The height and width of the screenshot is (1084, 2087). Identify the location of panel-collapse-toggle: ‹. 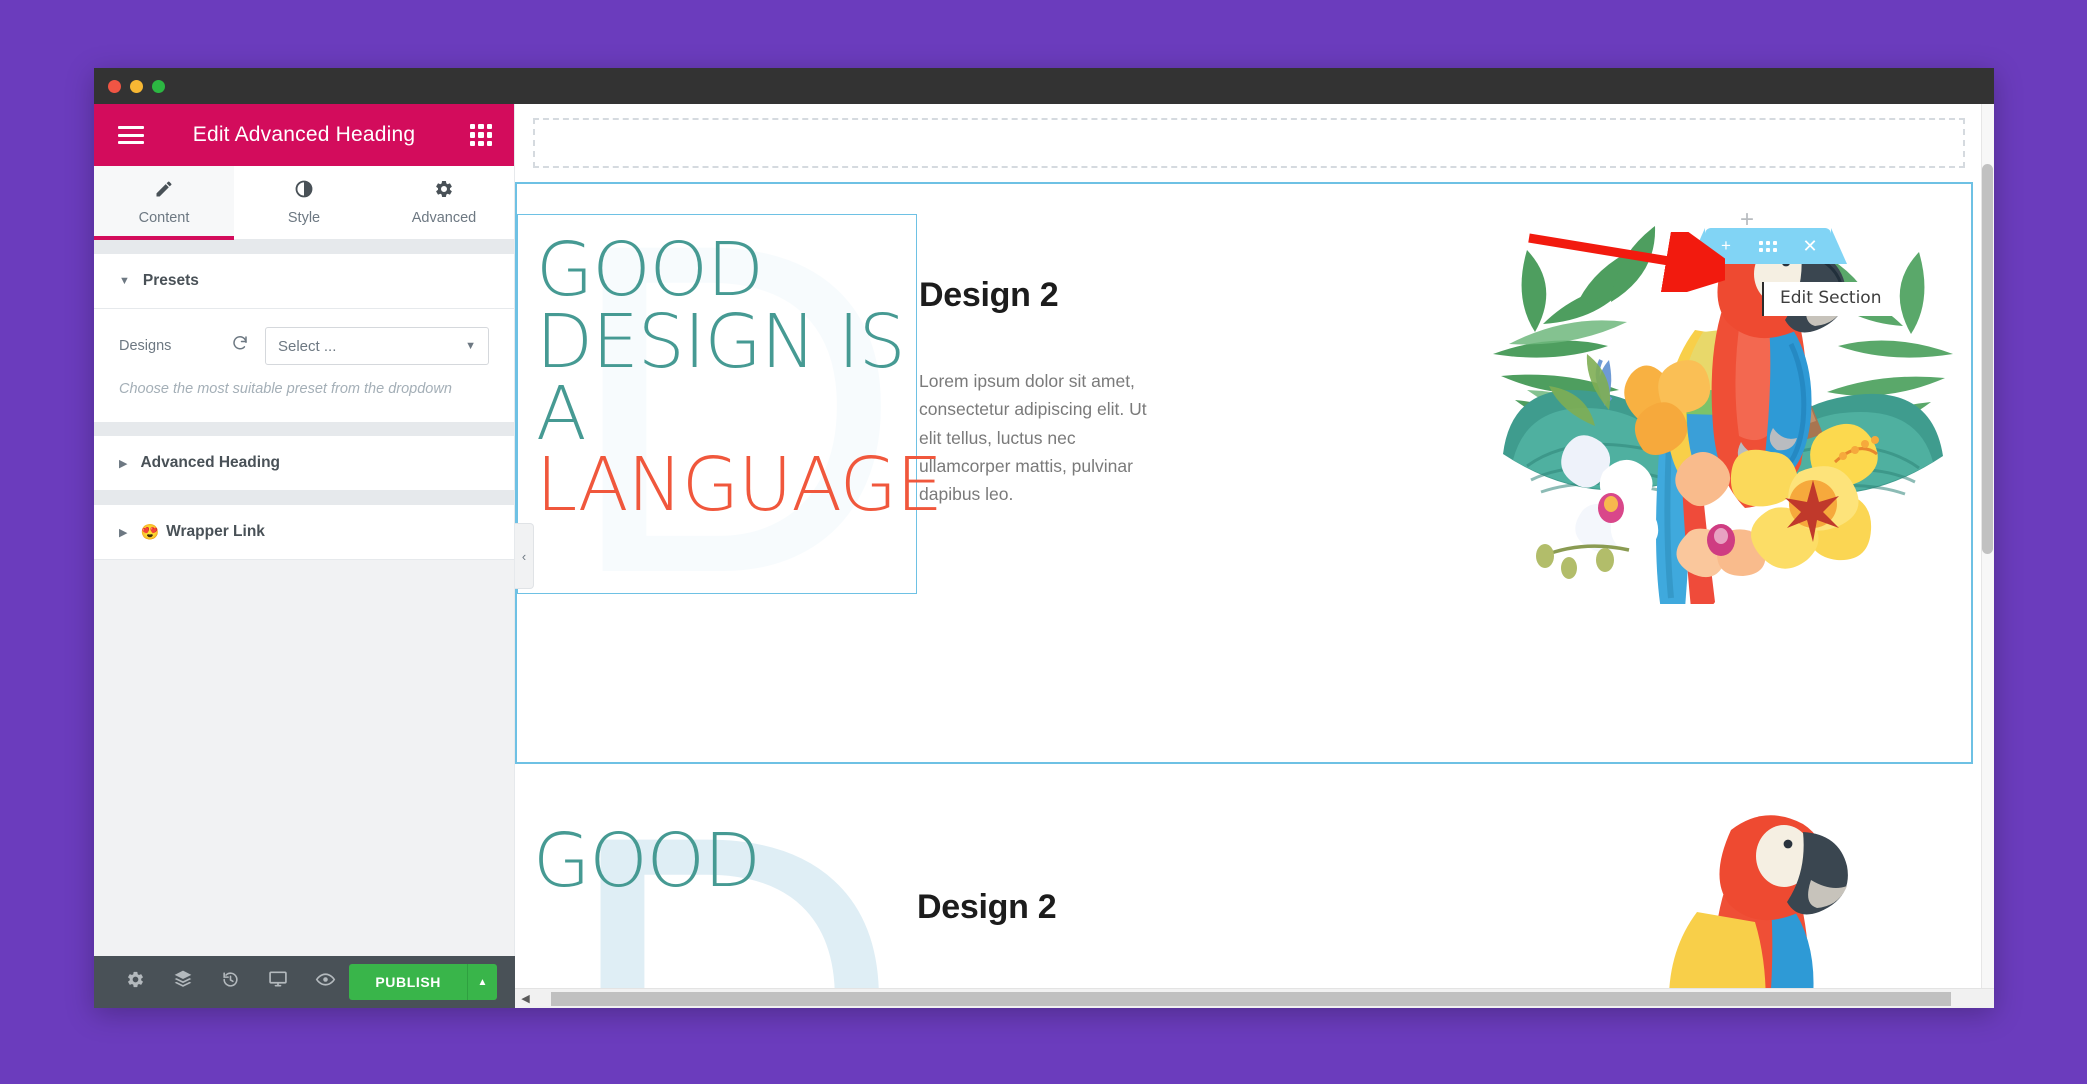
(524, 556).